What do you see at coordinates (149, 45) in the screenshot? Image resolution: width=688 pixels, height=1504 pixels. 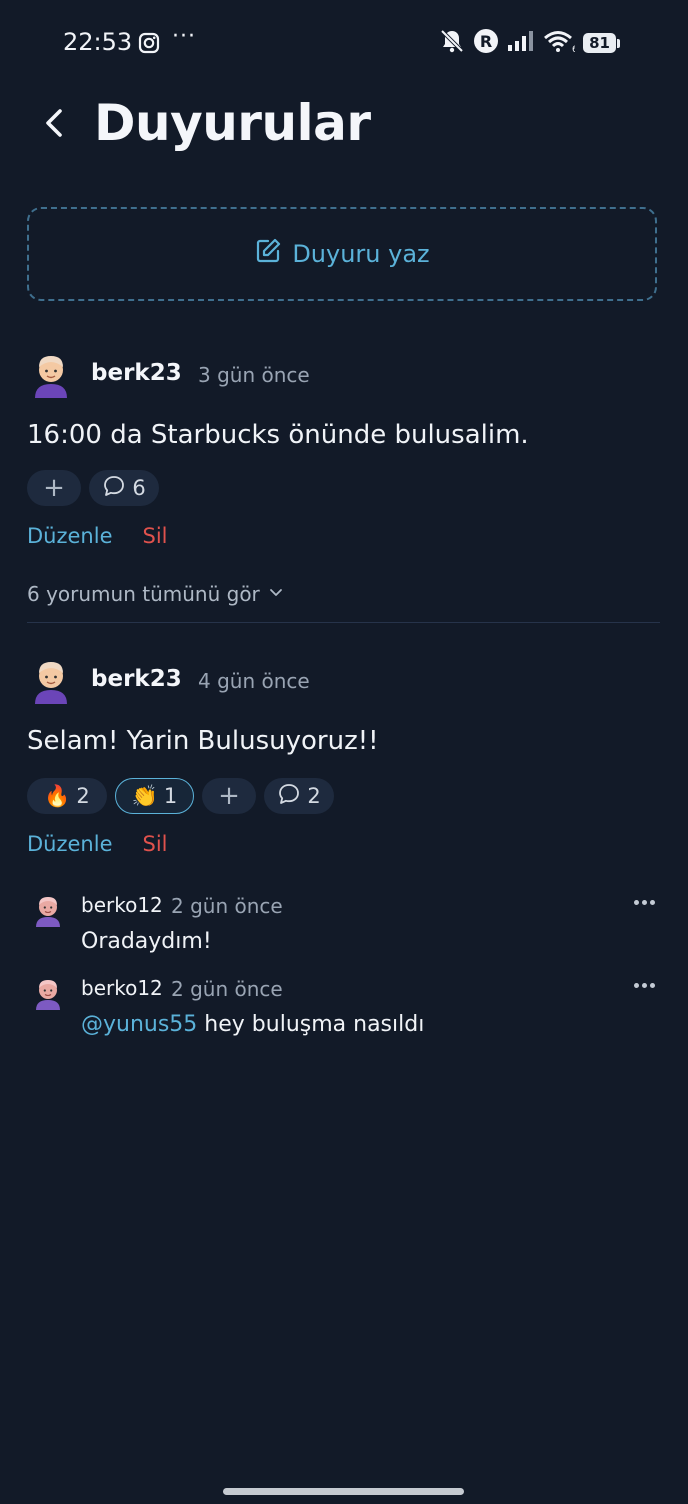 I see `instagram-icon` at bounding box center [149, 45].